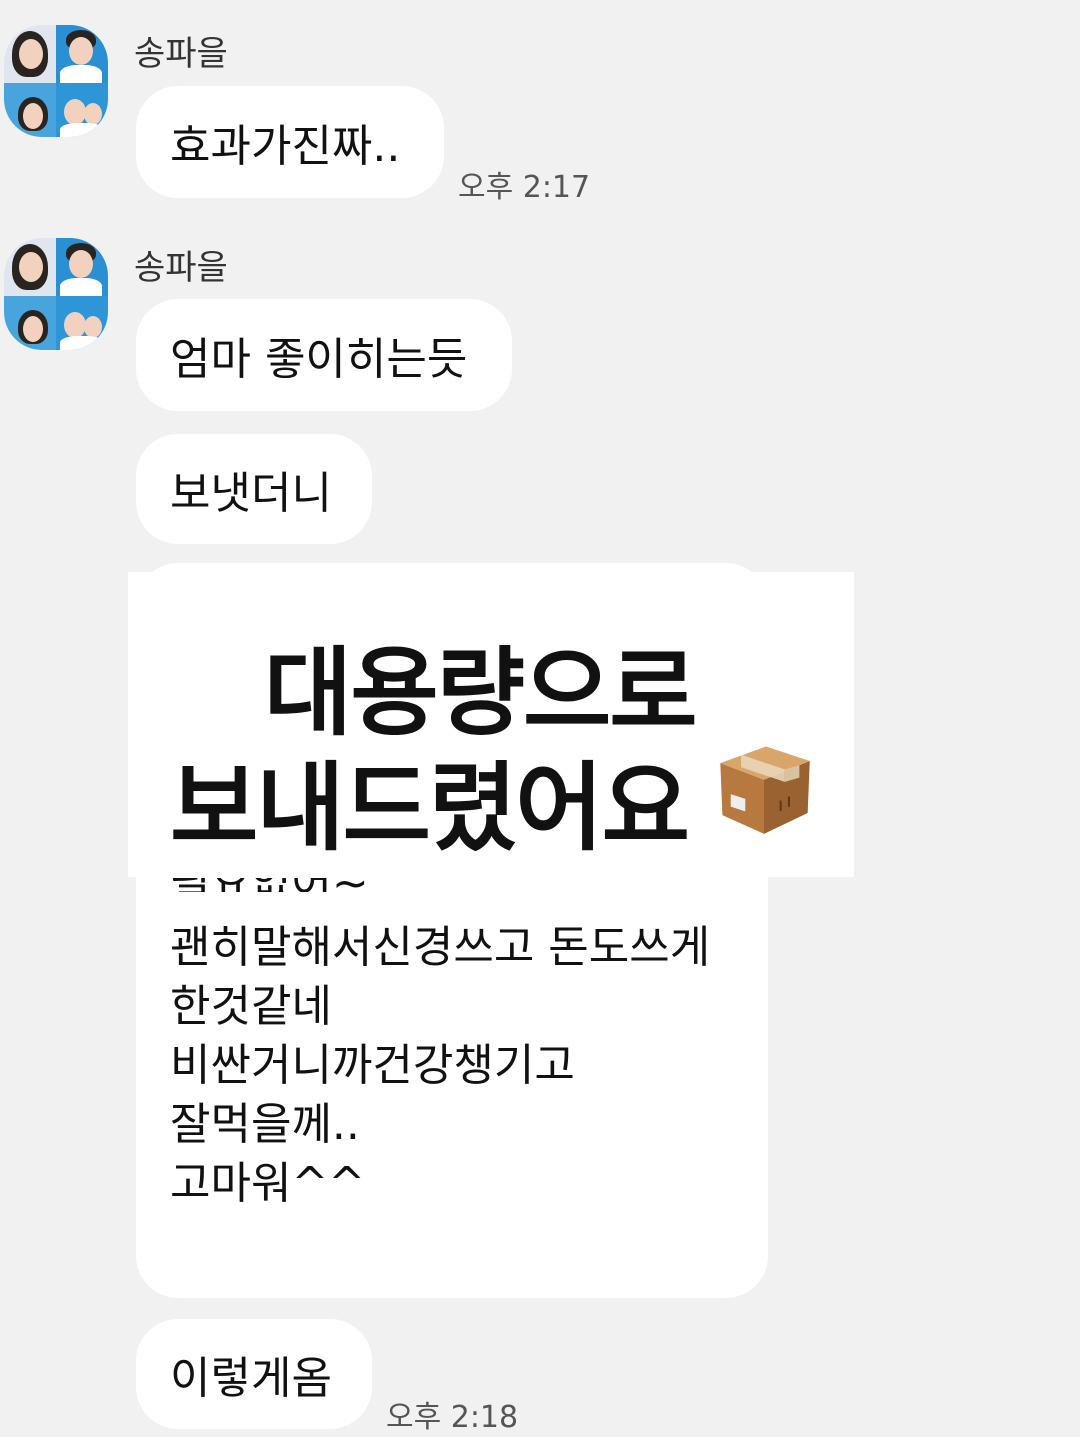 The image size is (1080, 1437). I want to click on message-bubble: 효과가진짜.., so click(290, 142).